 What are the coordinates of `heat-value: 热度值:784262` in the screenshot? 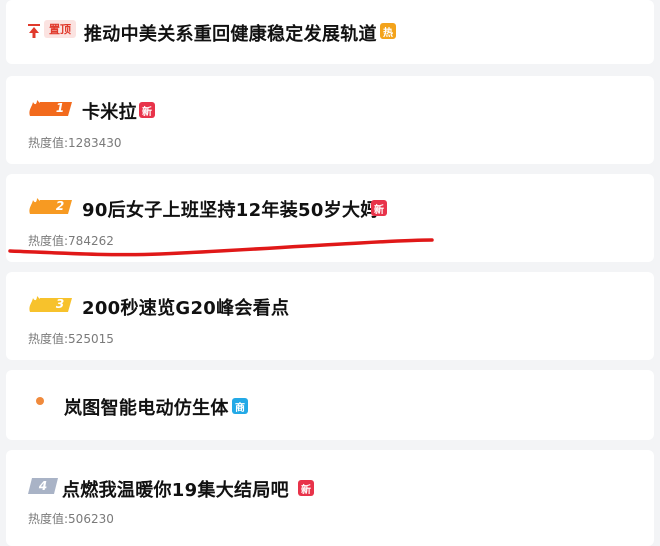 It's located at (71, 240).